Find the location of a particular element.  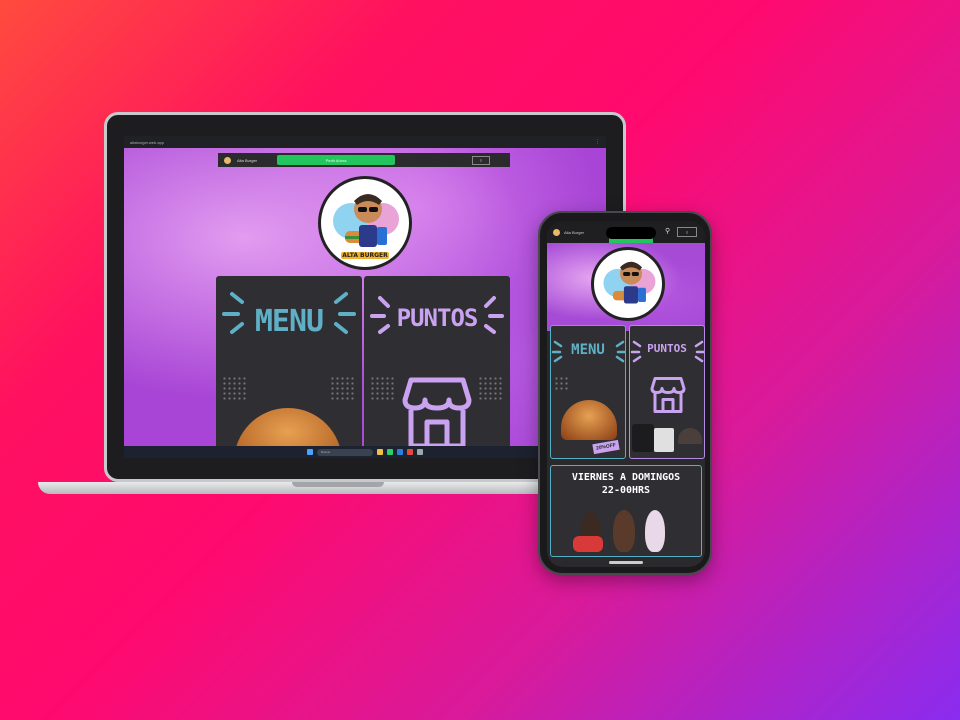

discount-badge: 20%OFF is located at coordinates (606, 447).